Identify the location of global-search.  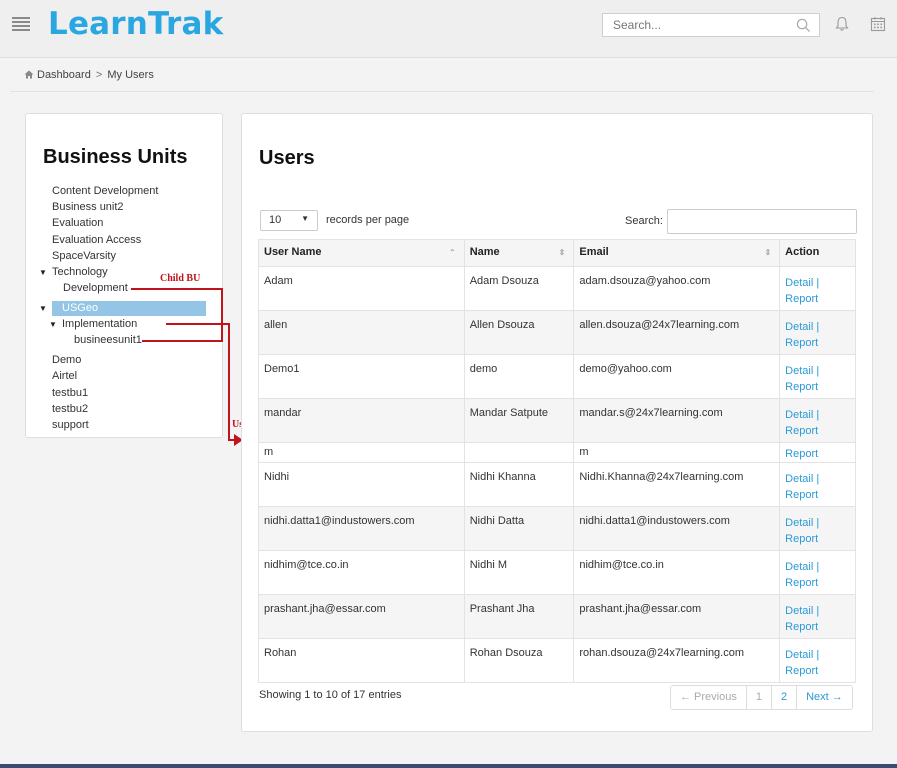
(711, 25).